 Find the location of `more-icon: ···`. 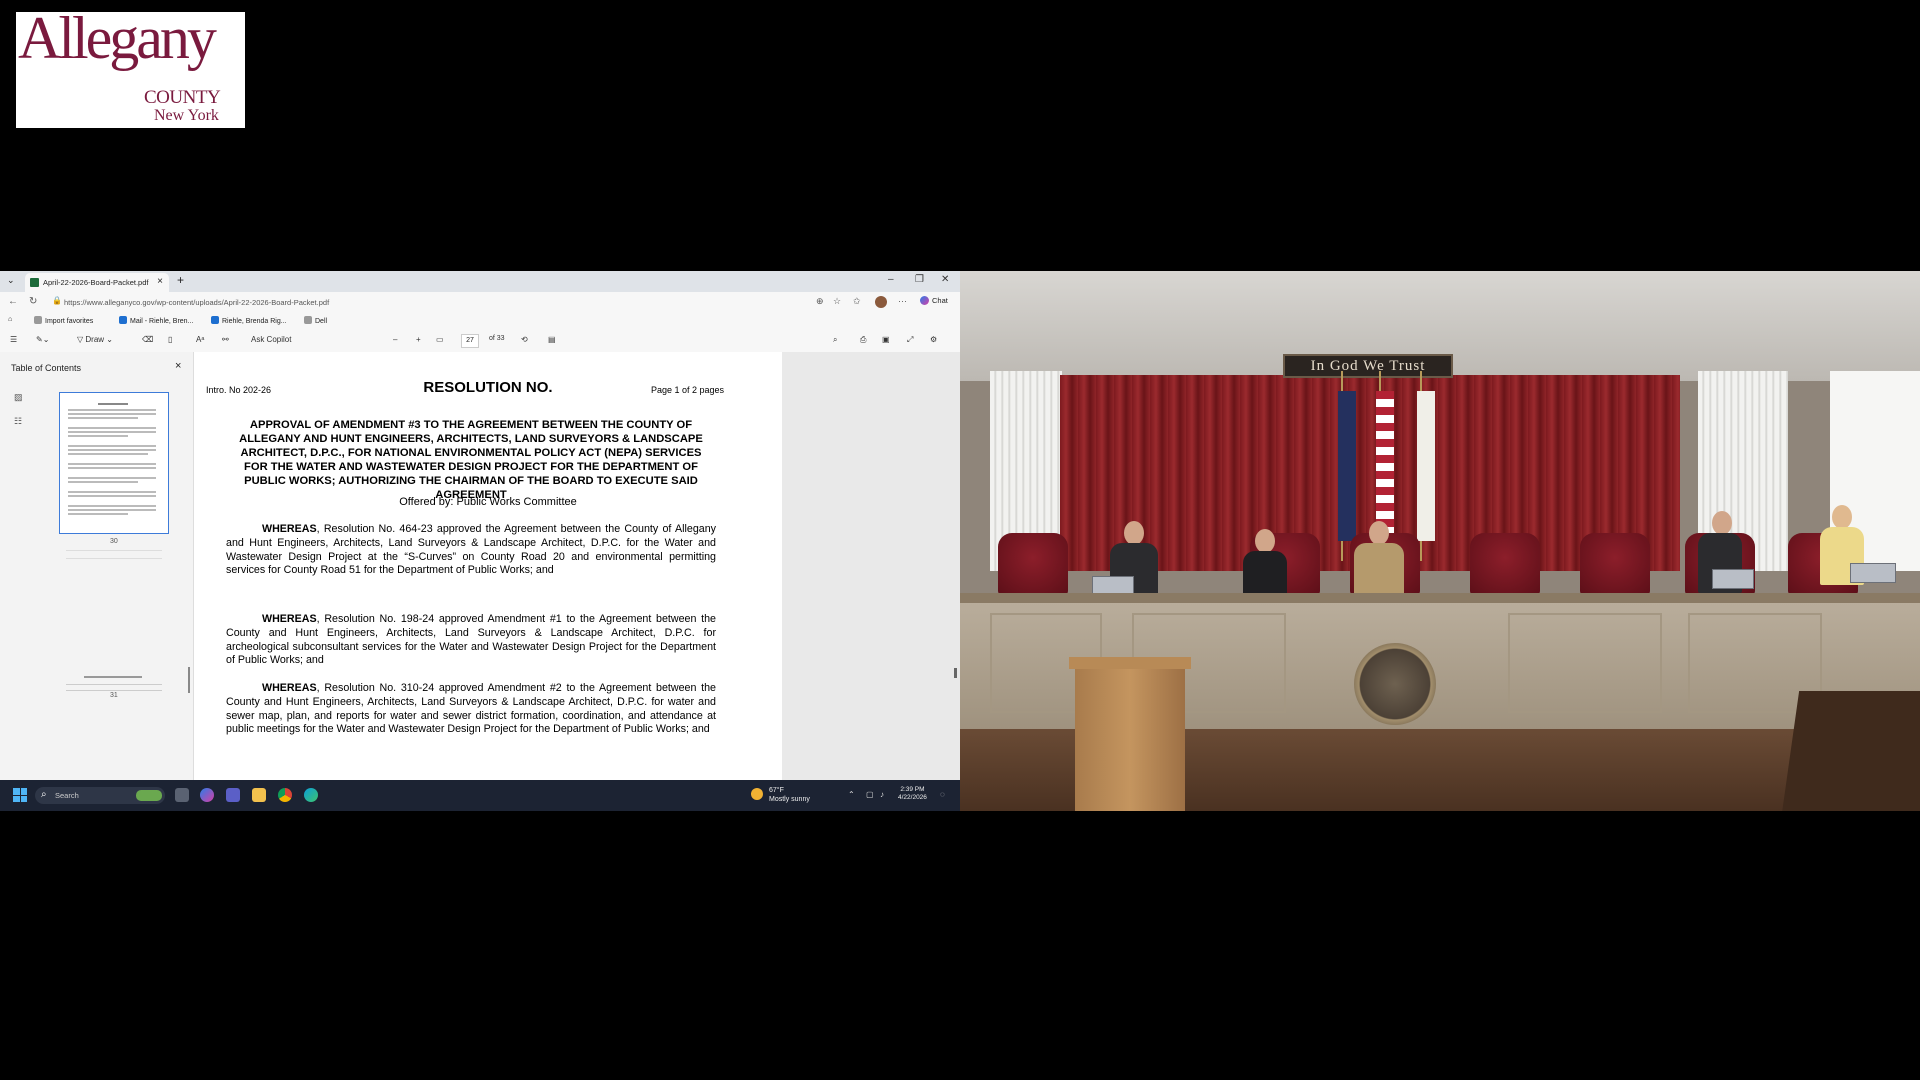

more-icon: ··· is located at coordinates (902, 301).